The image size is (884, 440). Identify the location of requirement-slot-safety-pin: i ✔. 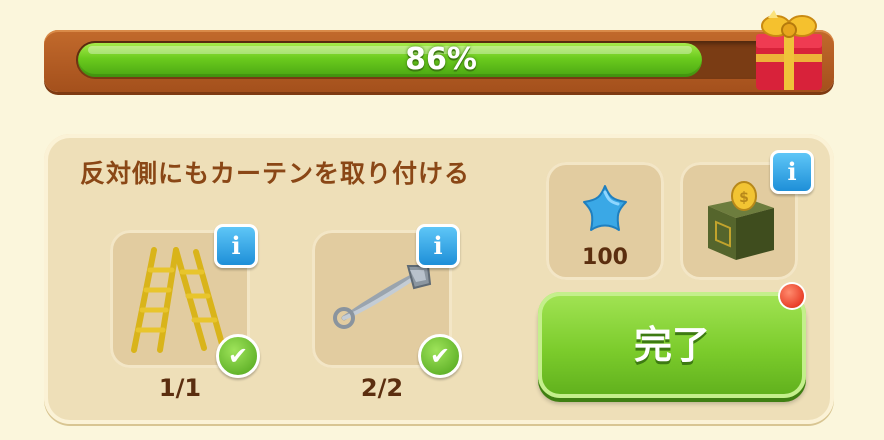
(387, 301).